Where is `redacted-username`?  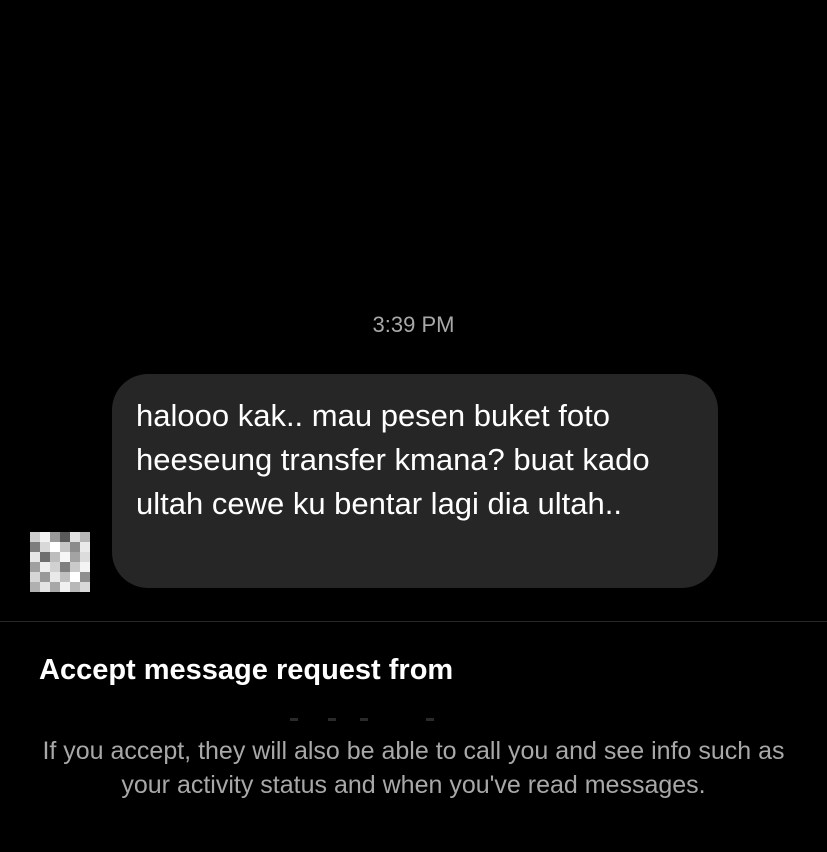 redacted-username is located at coordinates (365, 721).